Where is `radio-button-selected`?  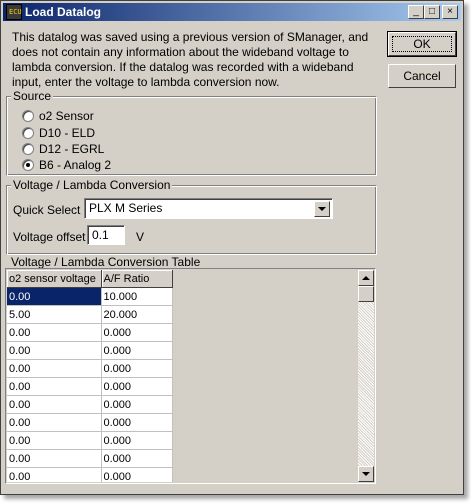
radio-button-selected is located at coordinates (28, 165).